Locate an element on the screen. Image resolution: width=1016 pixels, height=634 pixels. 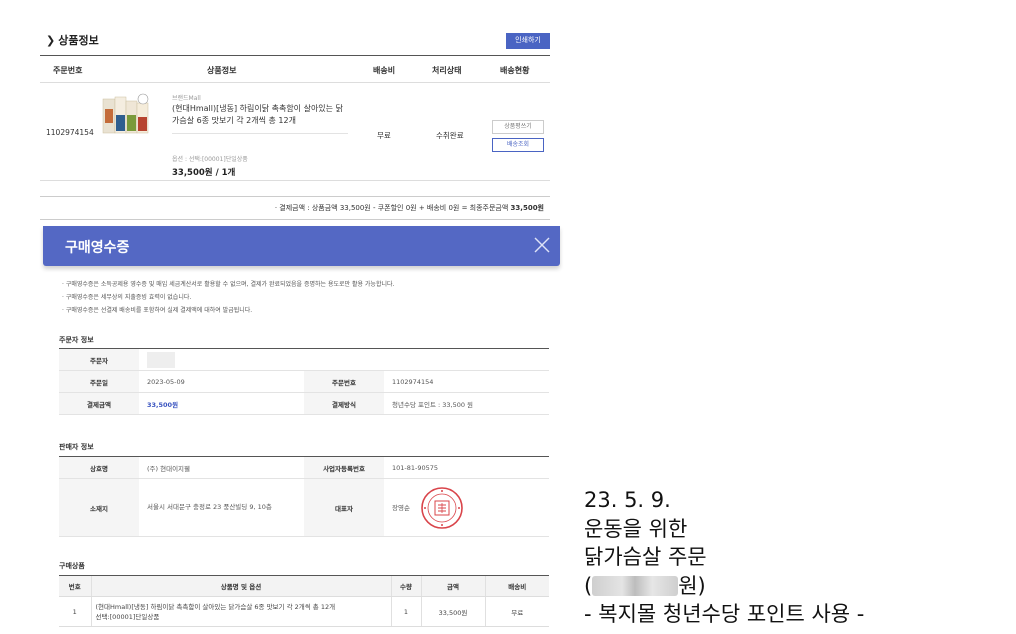
items-title: 구매상품 is located at coordinates (72, 566).